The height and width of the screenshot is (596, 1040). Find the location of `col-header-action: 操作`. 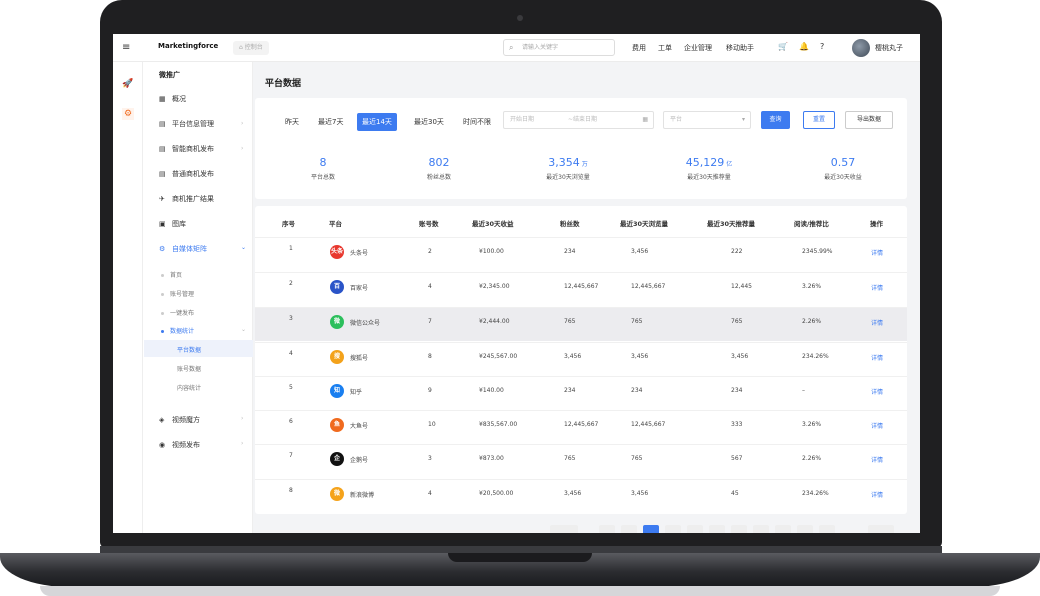

col-header-action: 操作 is located at coordinates (876, 224).